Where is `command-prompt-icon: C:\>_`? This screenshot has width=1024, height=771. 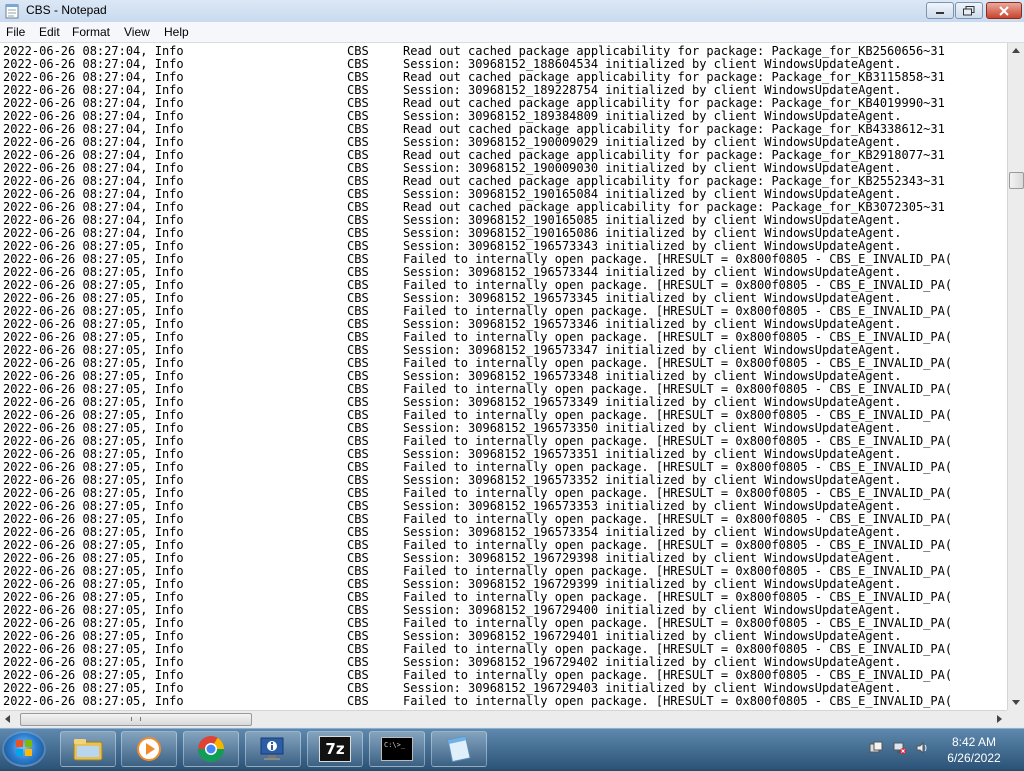
command-prompt-icon: C:\>_ is located at coordinates (397, 749).